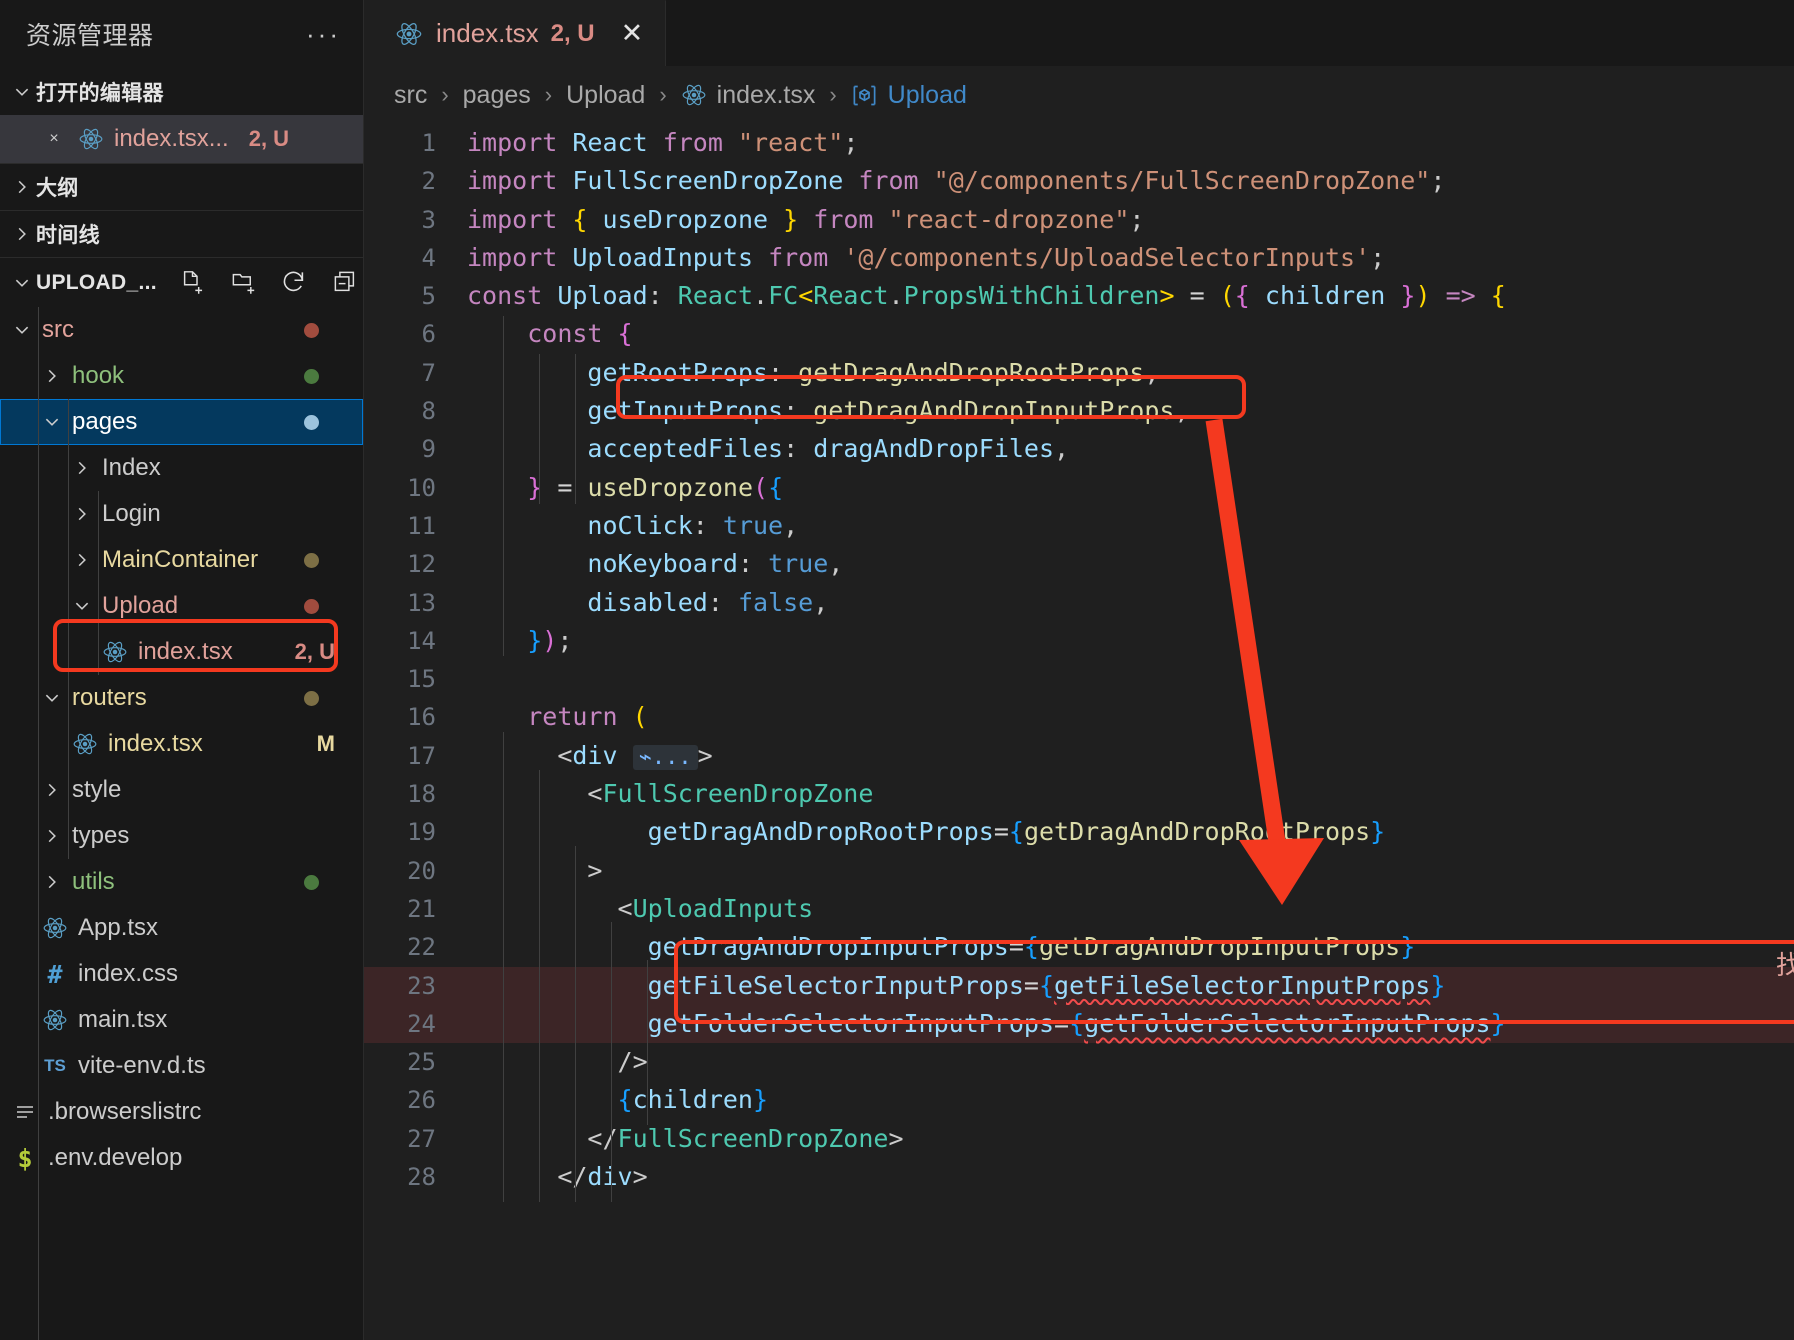 The height and width of the screenshot is (1340, 1794). I want to click on new-file-icon, so click(192, 282).